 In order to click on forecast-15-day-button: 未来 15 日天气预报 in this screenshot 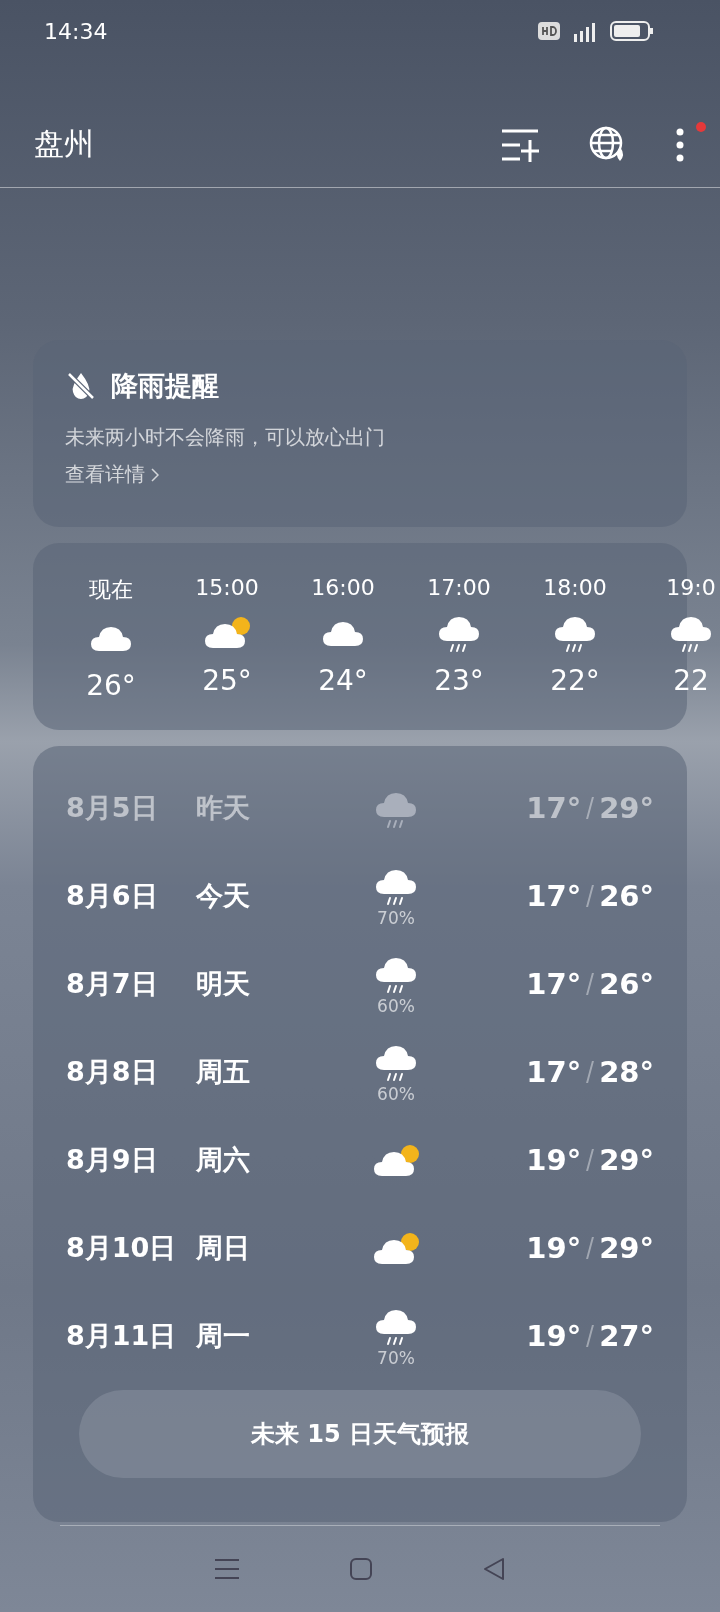, I will do `click(360, 1434)`.